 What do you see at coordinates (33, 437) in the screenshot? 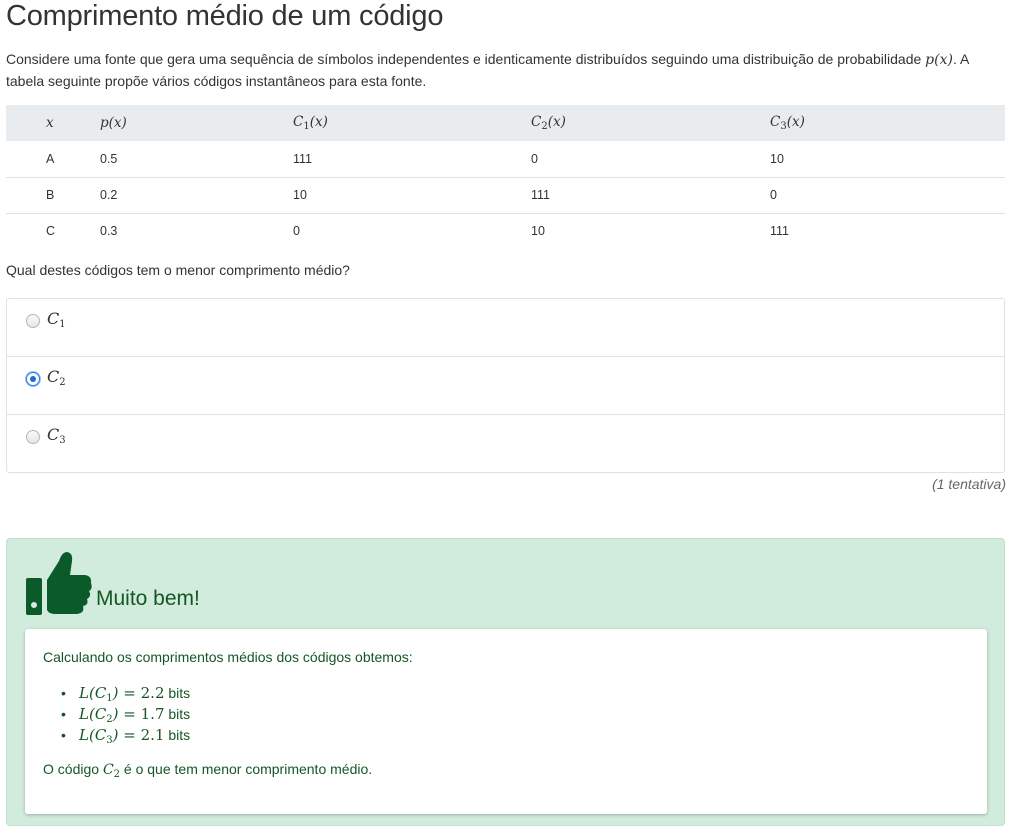
I see `radio-c3` at bounding box center [33, 437].